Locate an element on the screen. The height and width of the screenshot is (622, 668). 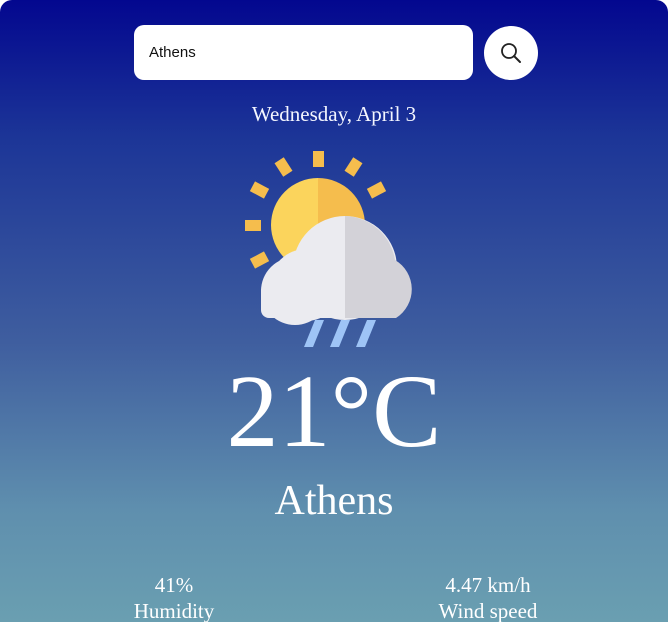
current-date: Wednesday, April 3 is located at coordinates (334, 114).